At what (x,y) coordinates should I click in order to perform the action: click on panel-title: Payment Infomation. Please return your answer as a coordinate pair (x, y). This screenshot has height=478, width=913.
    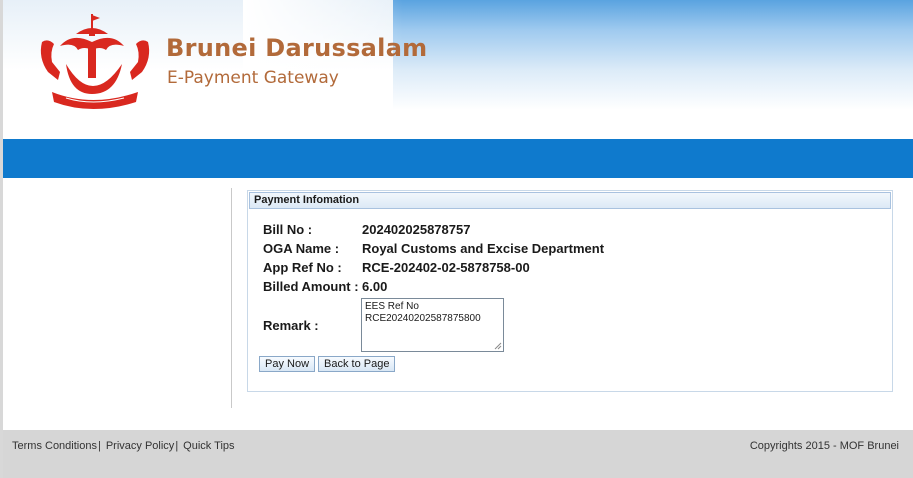
    Looking at the image, I should click on (570, 200).